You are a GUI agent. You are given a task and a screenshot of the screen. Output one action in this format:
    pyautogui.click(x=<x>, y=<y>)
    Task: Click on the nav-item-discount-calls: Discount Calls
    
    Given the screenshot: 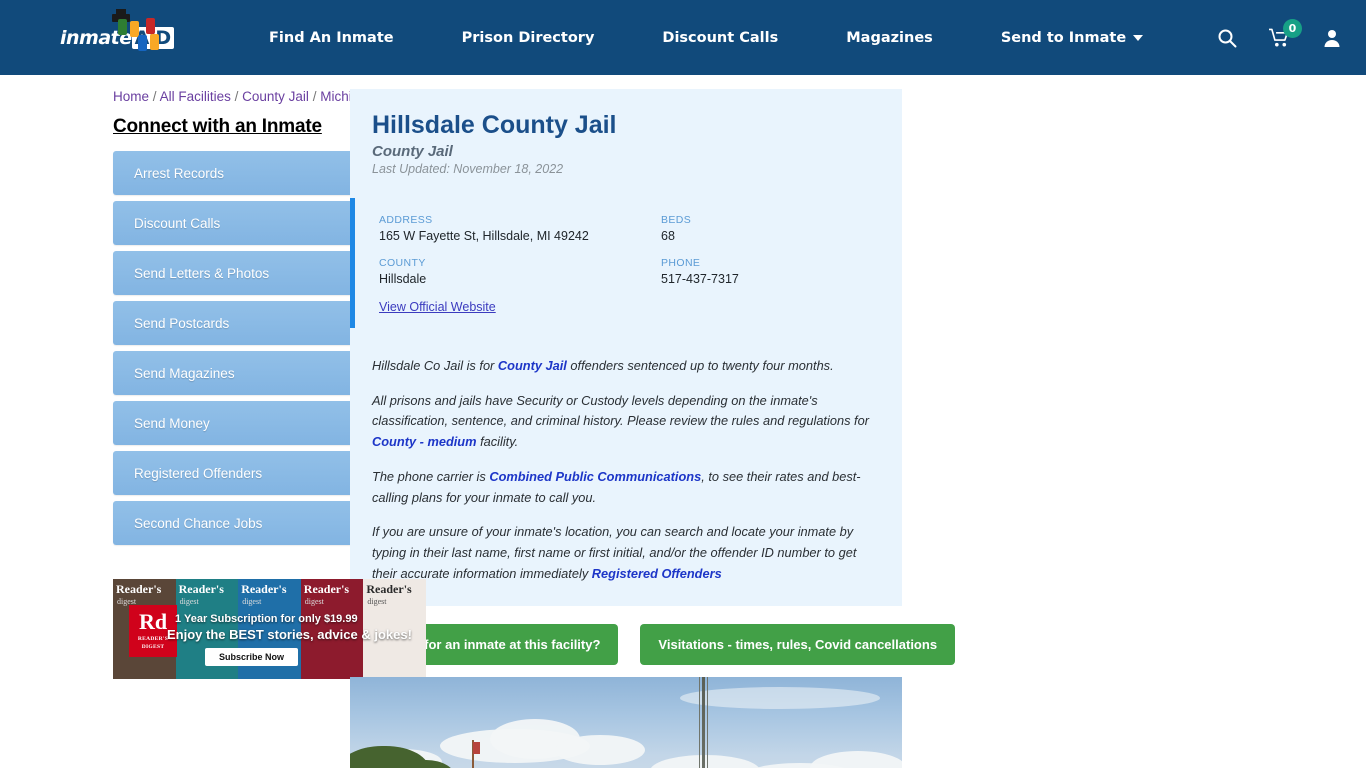 What is the action you would take?
    pyautogui.click(x=720, y=38)
    